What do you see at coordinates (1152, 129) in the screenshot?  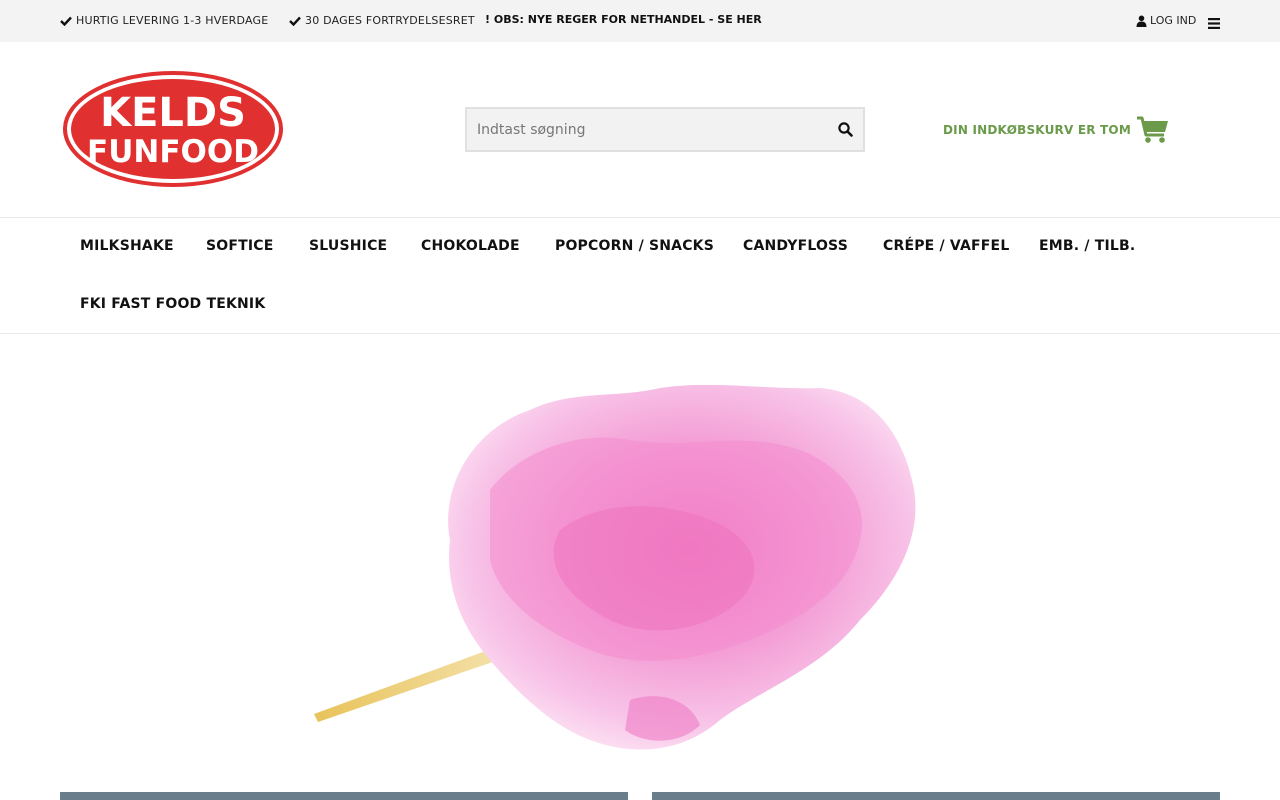 I see `cart-icon` at bounding box center [1152, 129].